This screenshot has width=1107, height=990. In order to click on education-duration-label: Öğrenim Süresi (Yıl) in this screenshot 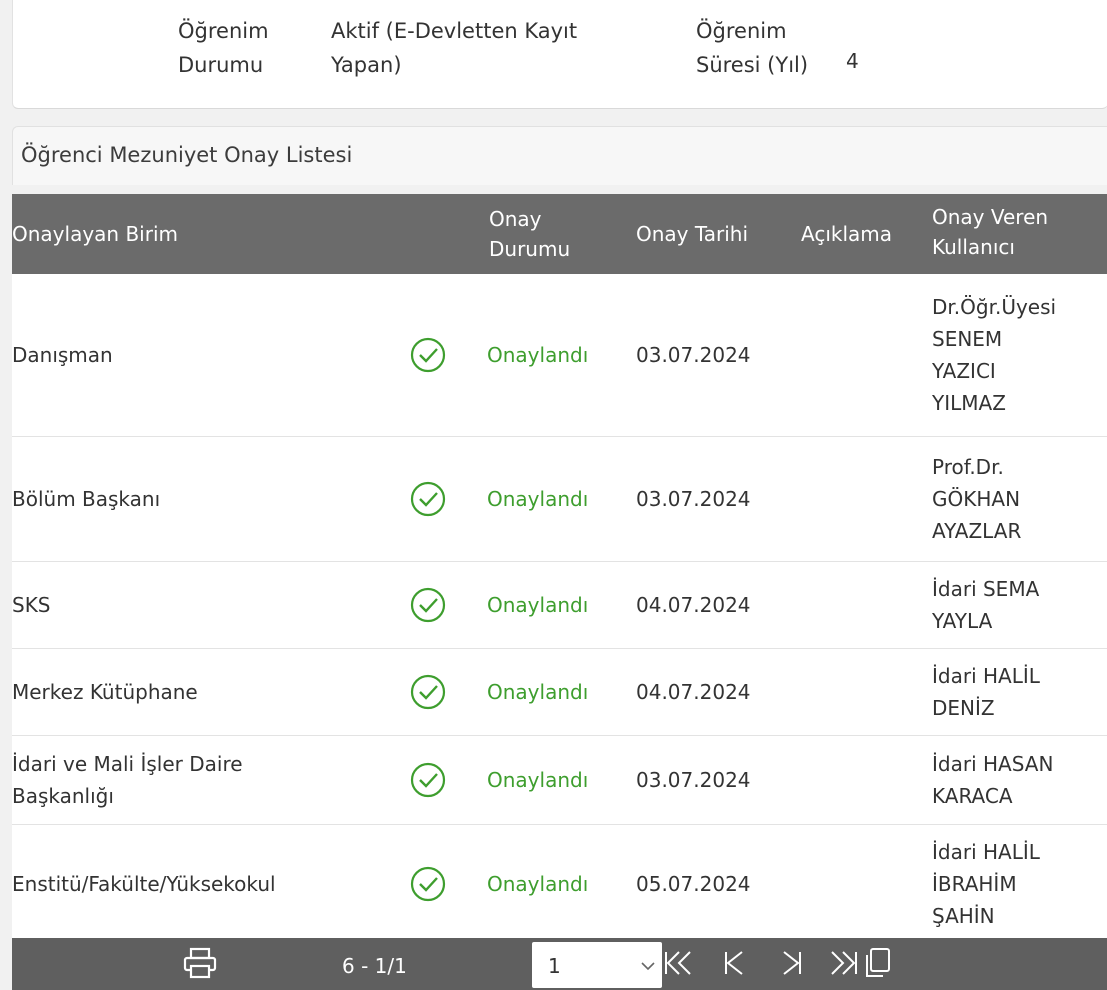, I will do `click(752, 48)`.